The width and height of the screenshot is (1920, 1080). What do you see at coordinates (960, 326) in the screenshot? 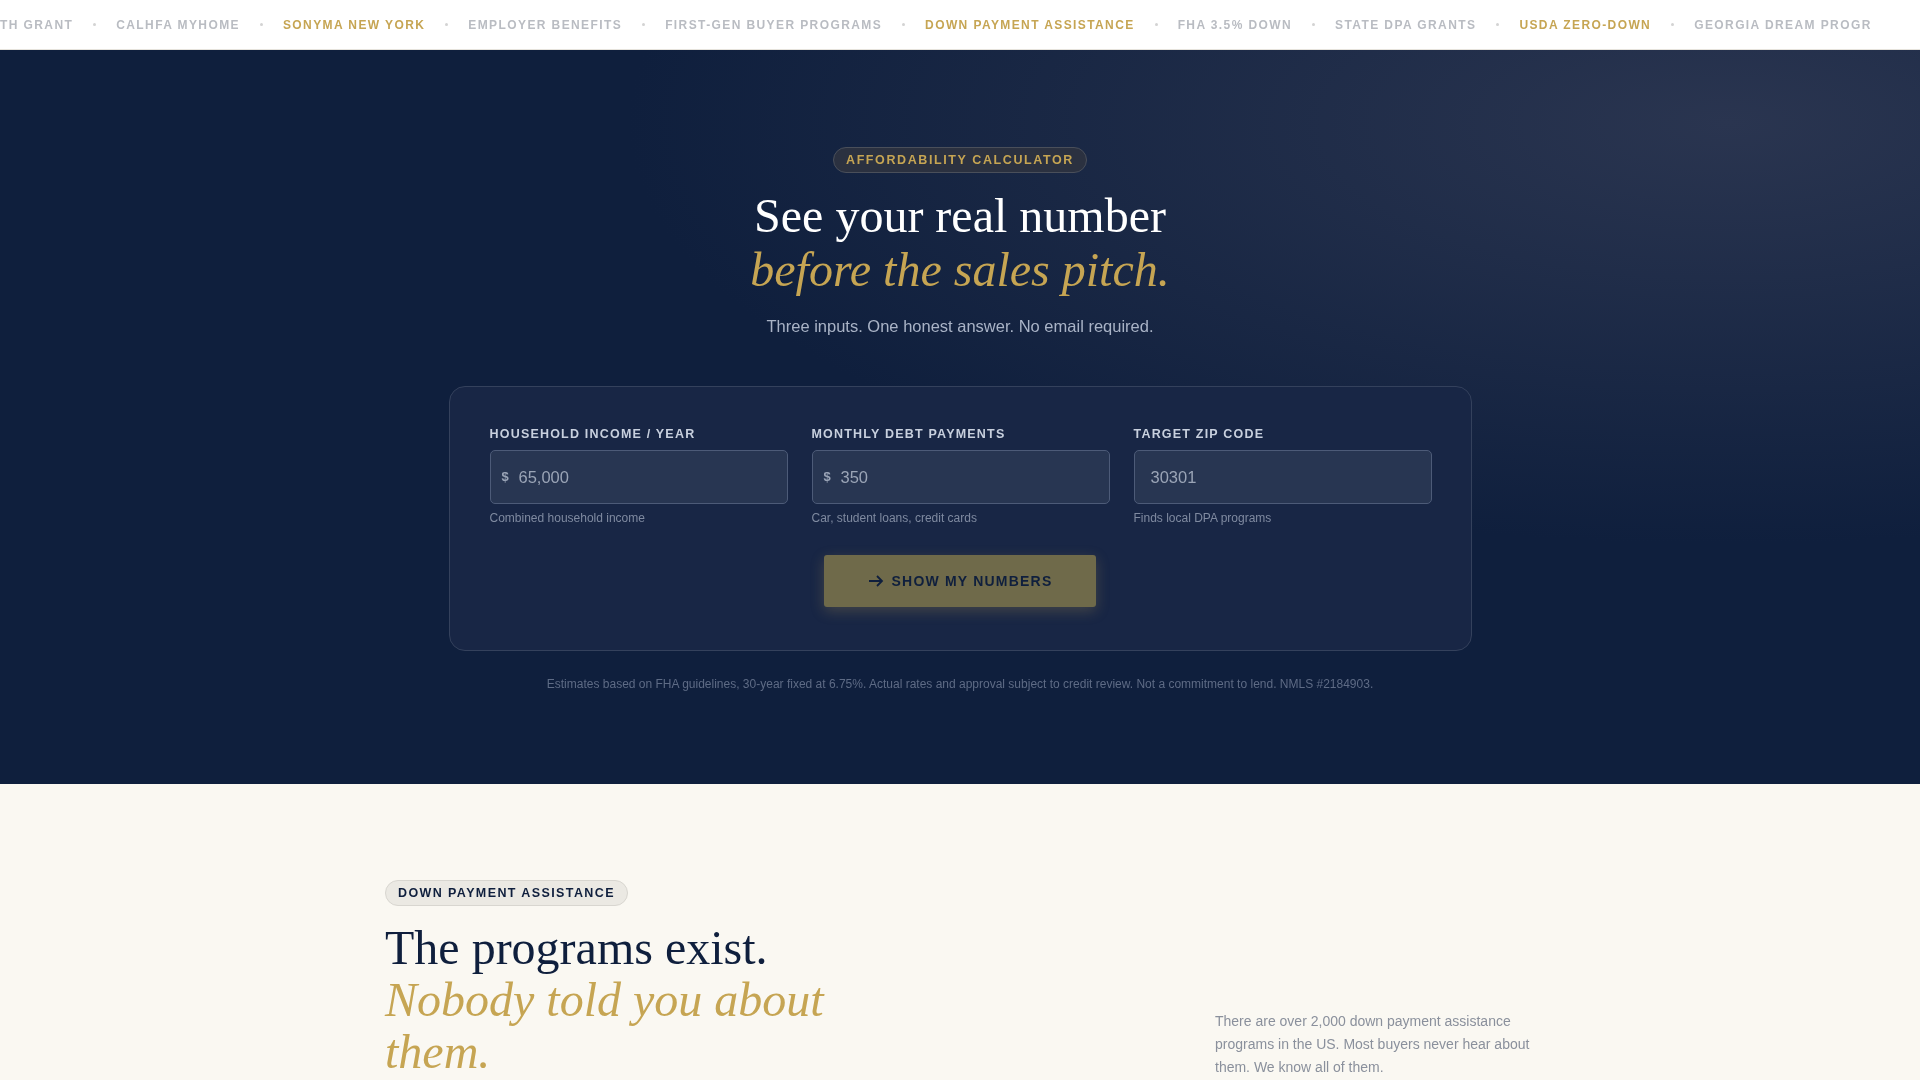
I see `hero-subtitle: Three inputs. One honest answer. No email required.` at bounding box center [960, 326].